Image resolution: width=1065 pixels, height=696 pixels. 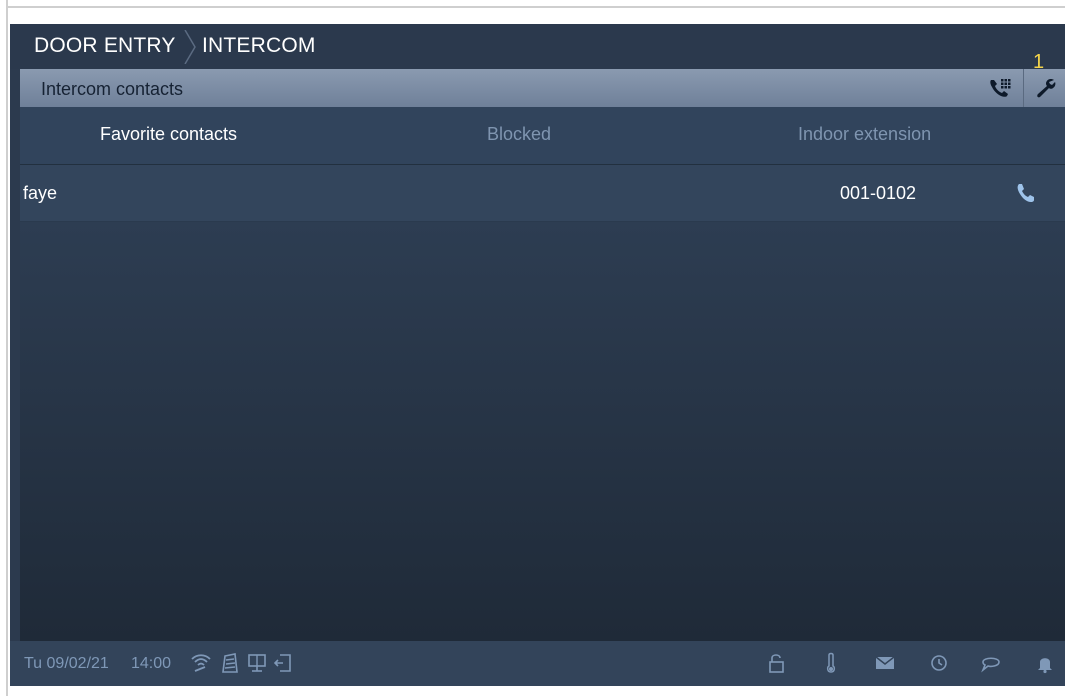 I want to click on phone-keypad-icon, so click(x=1000, y=88).